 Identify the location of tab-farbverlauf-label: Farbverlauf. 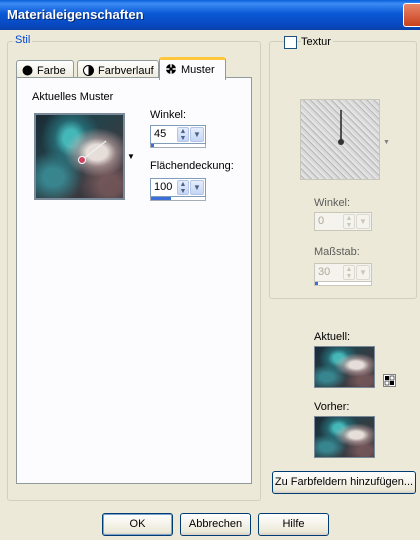
(126, 71).